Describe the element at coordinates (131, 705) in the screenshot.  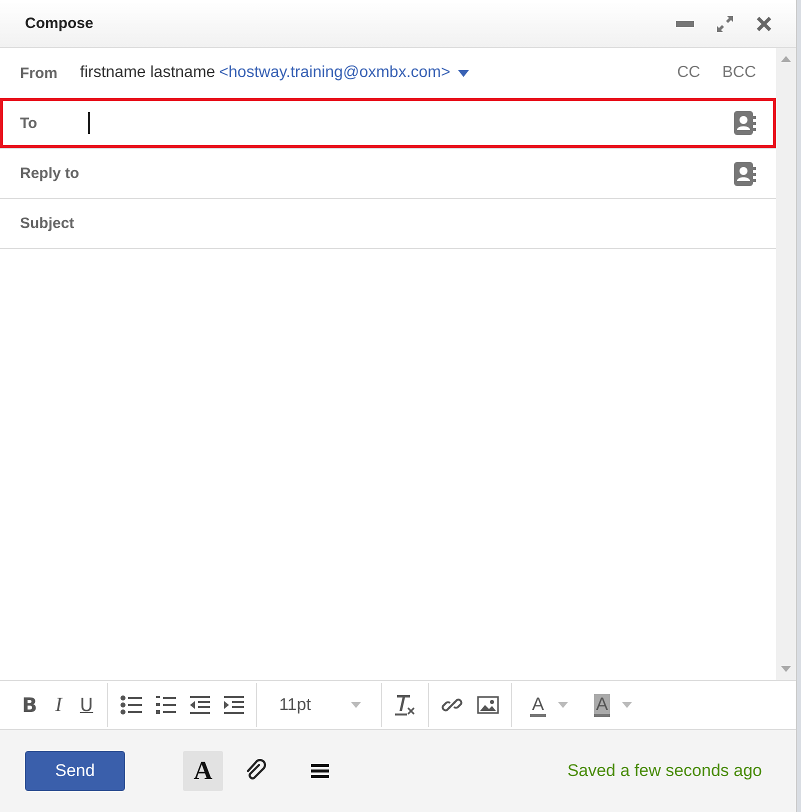
I see `bulleted-list-icon` at that location.